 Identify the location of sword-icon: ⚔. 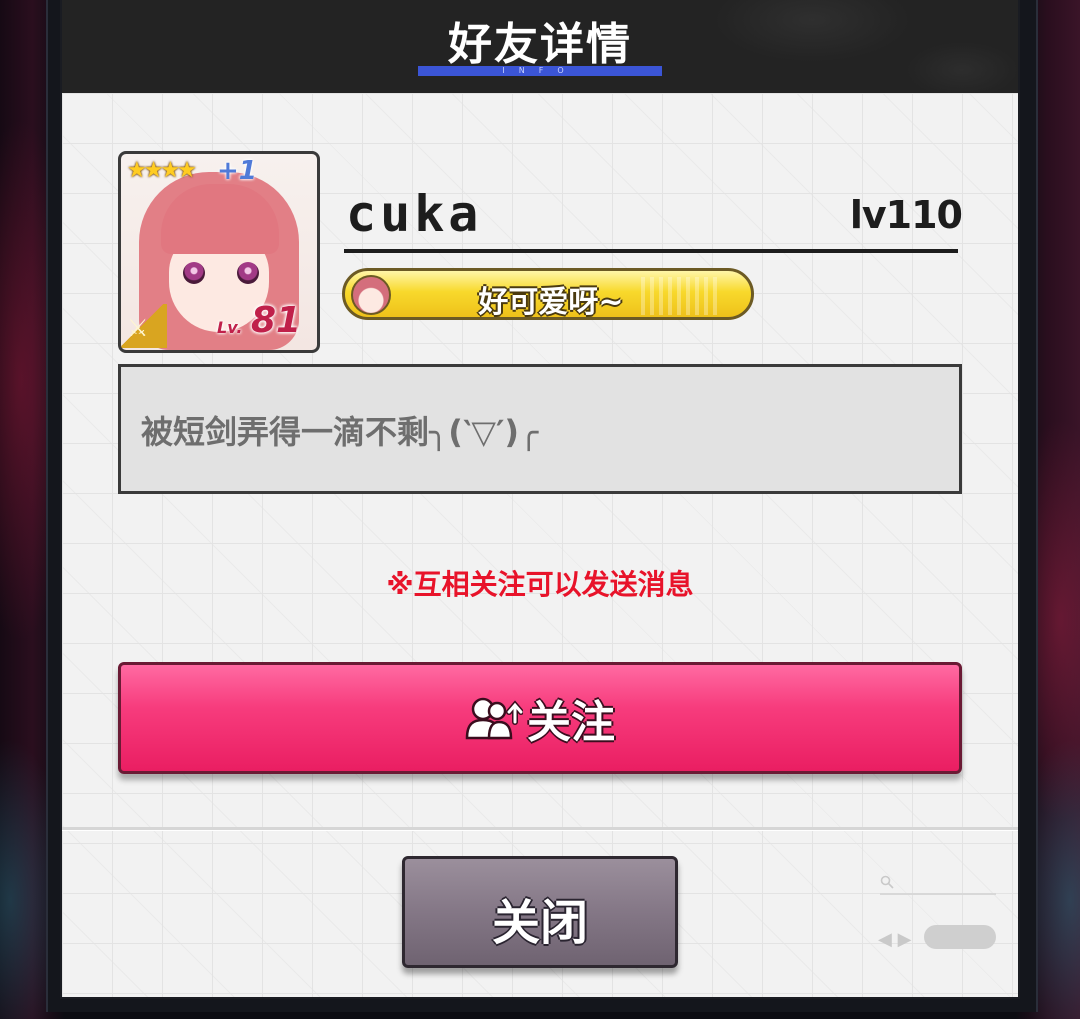
(144, 326).